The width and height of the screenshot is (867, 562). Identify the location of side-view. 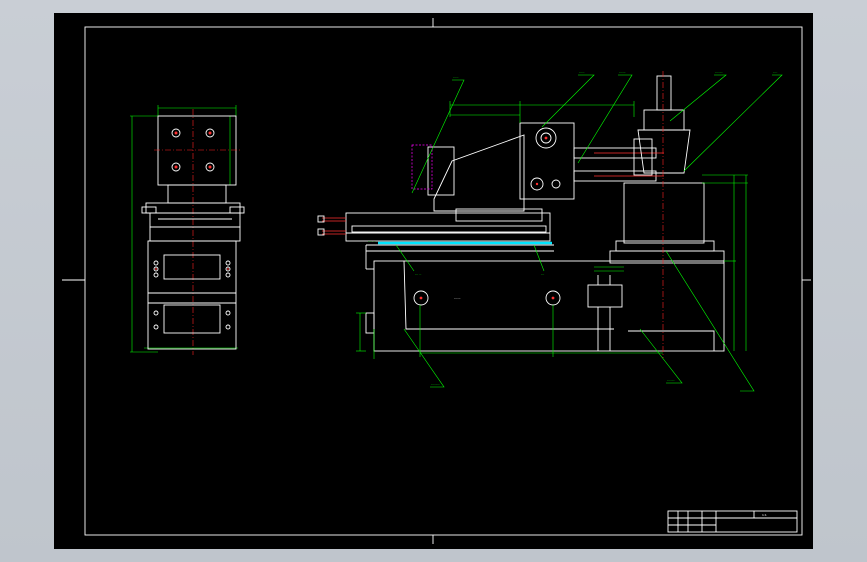
(187, 230).